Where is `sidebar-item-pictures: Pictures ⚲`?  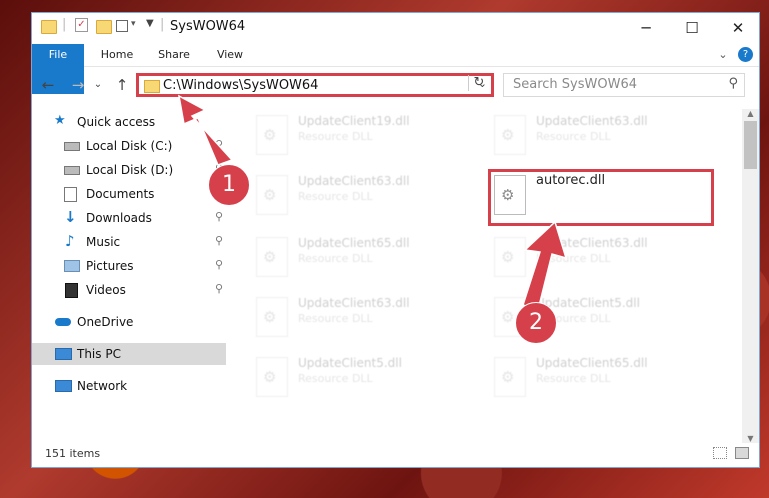 sidebar-item-pictures: Pictures ⚲ is located at coordinates (129, 266).